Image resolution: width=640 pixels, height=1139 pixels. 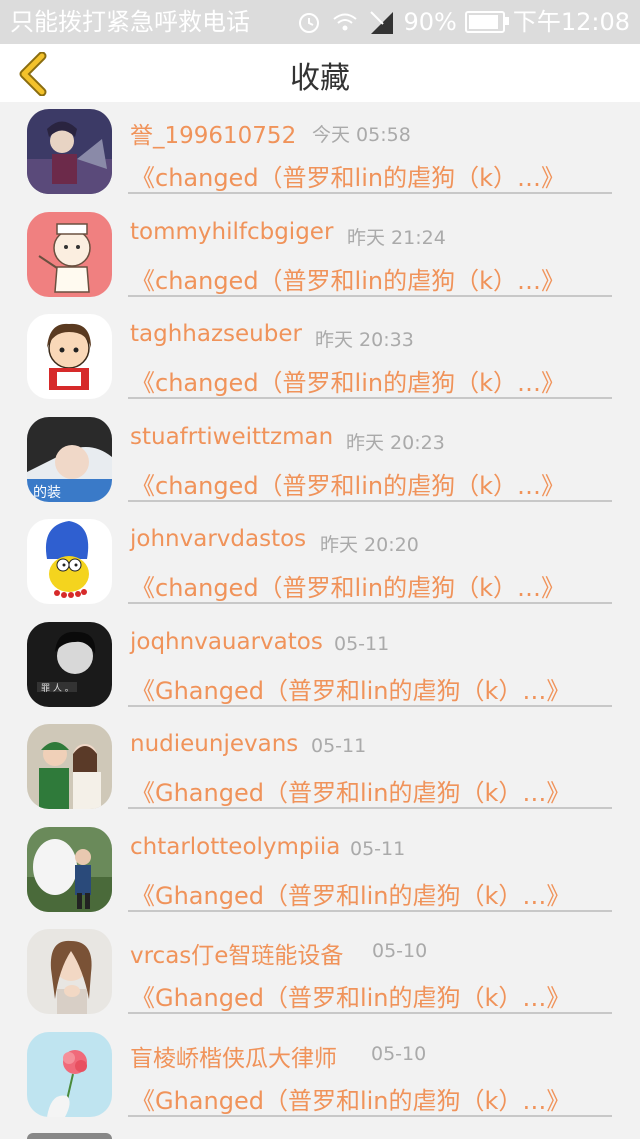 I want to click on username: stuafrtiweittzman, so click(x=232, y=436).